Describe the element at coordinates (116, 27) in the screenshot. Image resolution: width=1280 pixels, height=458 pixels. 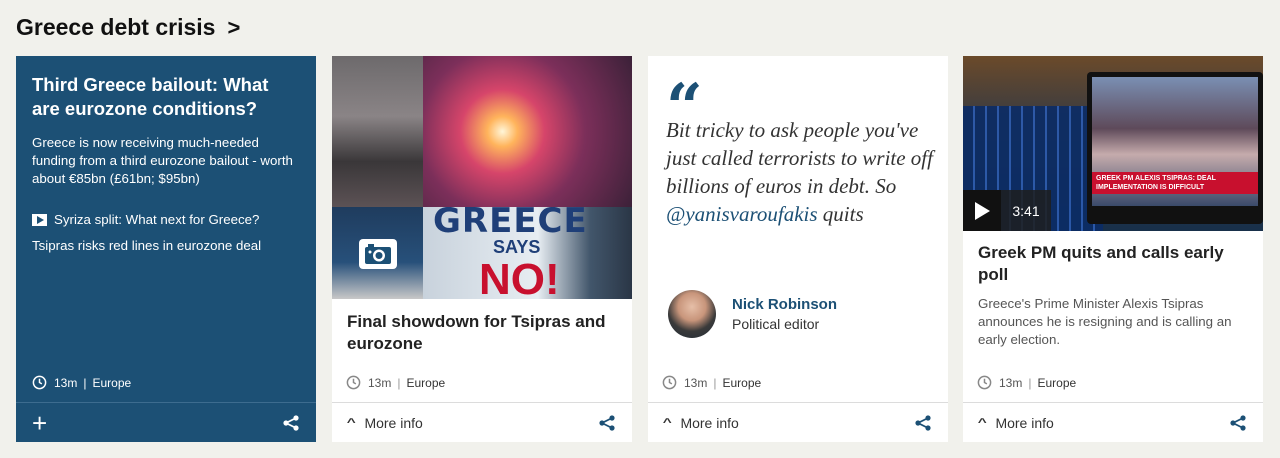
I see `section-title: Greece debt crisis` at that location.